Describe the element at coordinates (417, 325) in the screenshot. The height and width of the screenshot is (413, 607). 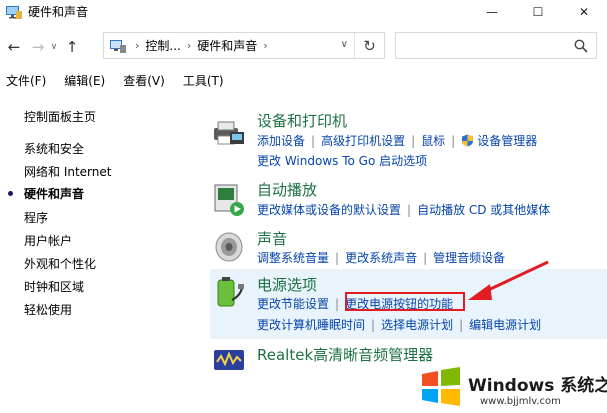
I see `choose-power-plan-link: 选择电源计划` at that location.